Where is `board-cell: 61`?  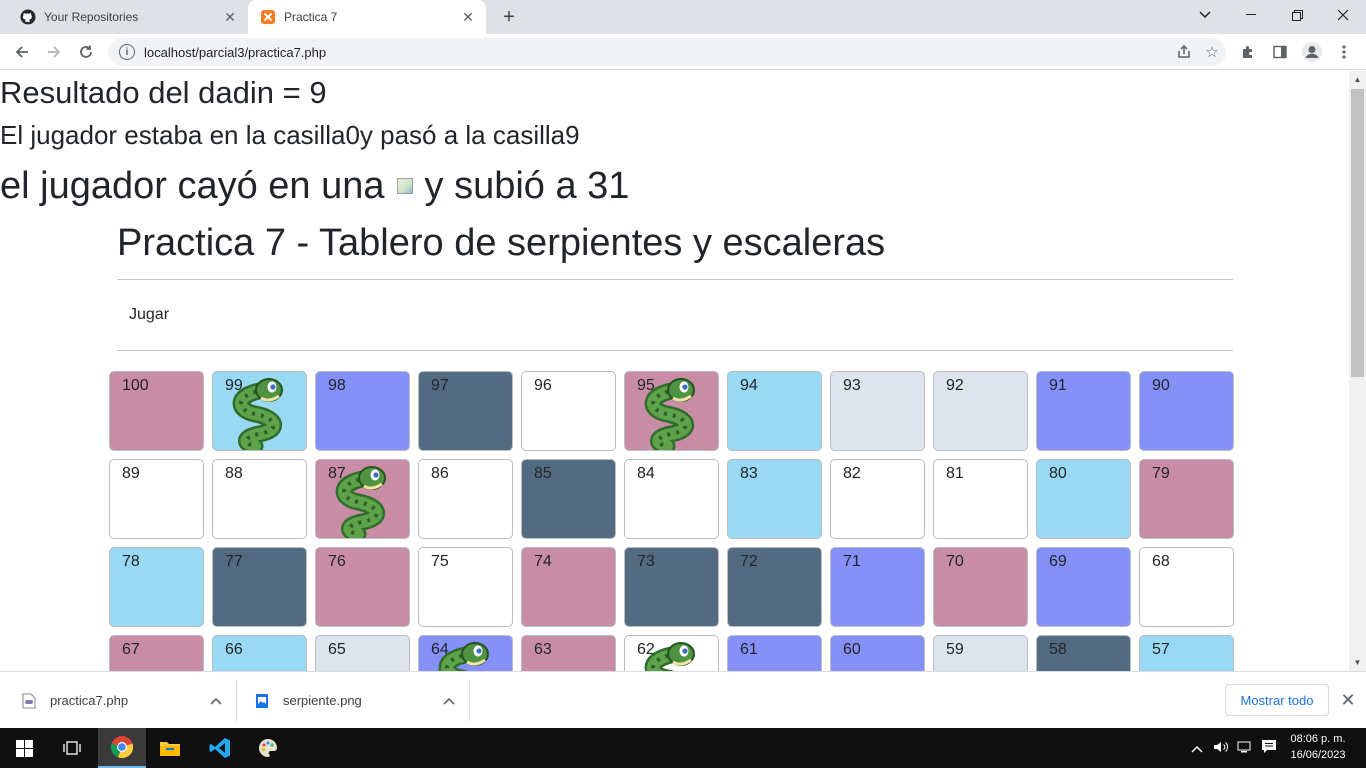 board-cell: 61 is located at coordinates (774, 653).